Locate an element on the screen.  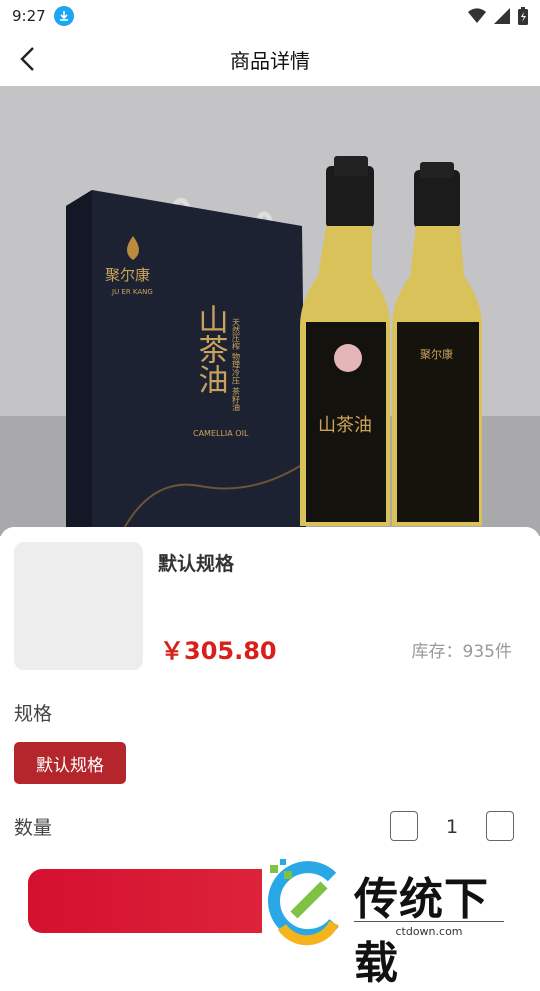
bottle-label: 山茶油 is located at coordinates (345, 425).